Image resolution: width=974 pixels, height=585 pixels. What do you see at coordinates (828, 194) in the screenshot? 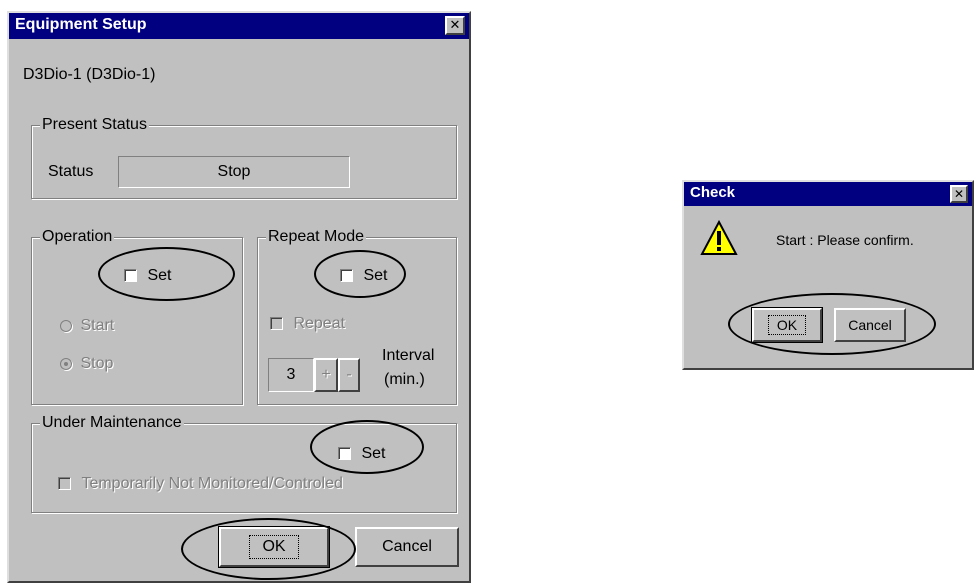
I see `check-title-bar: Check ✕` at bounding box center [828, 194].